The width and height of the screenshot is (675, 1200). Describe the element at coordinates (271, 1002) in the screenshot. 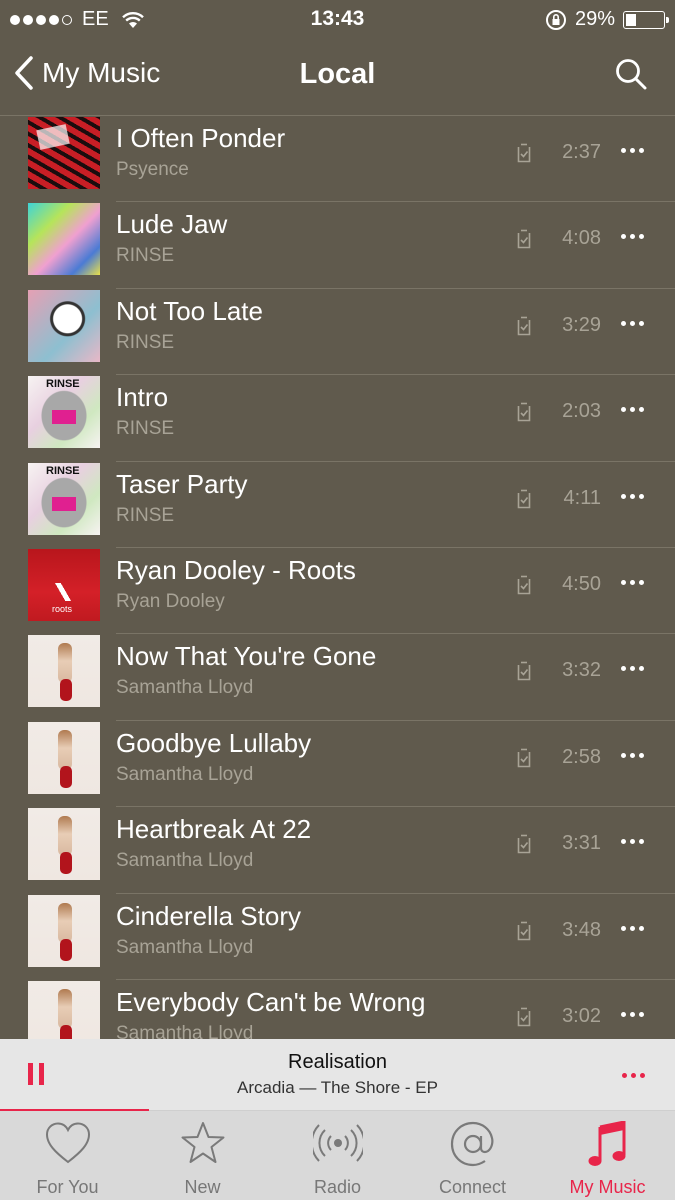

I see `song-title: Everybody Can't be Wrong` at that location.